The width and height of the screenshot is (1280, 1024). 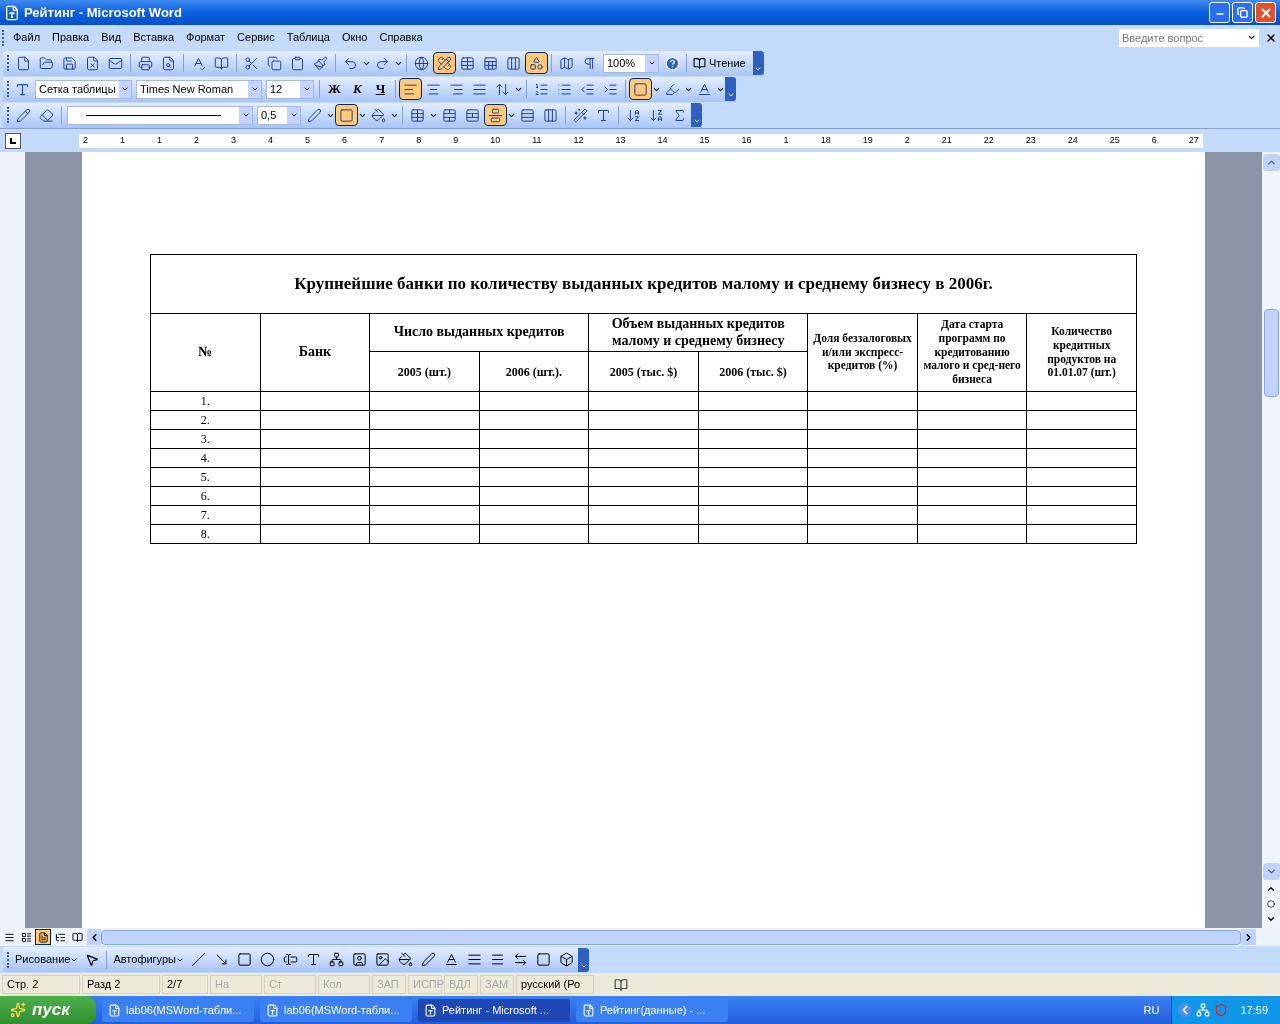 I want to click on font-size-field: 12, so click(x=290, y=89).